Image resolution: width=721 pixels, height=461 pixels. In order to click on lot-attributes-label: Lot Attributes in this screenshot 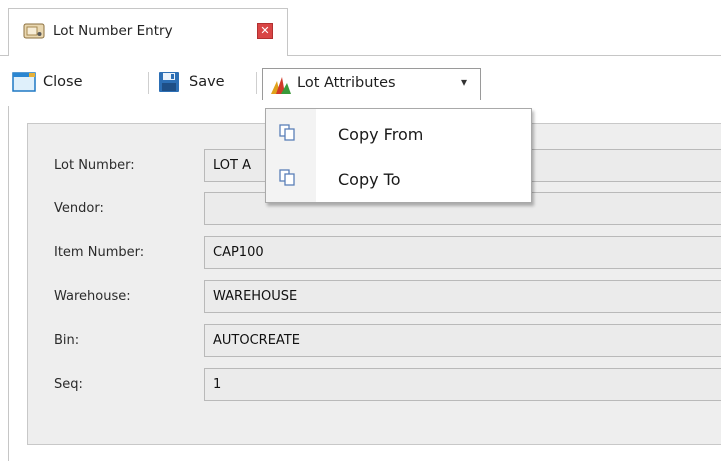, I will do `click(346, 83)`.